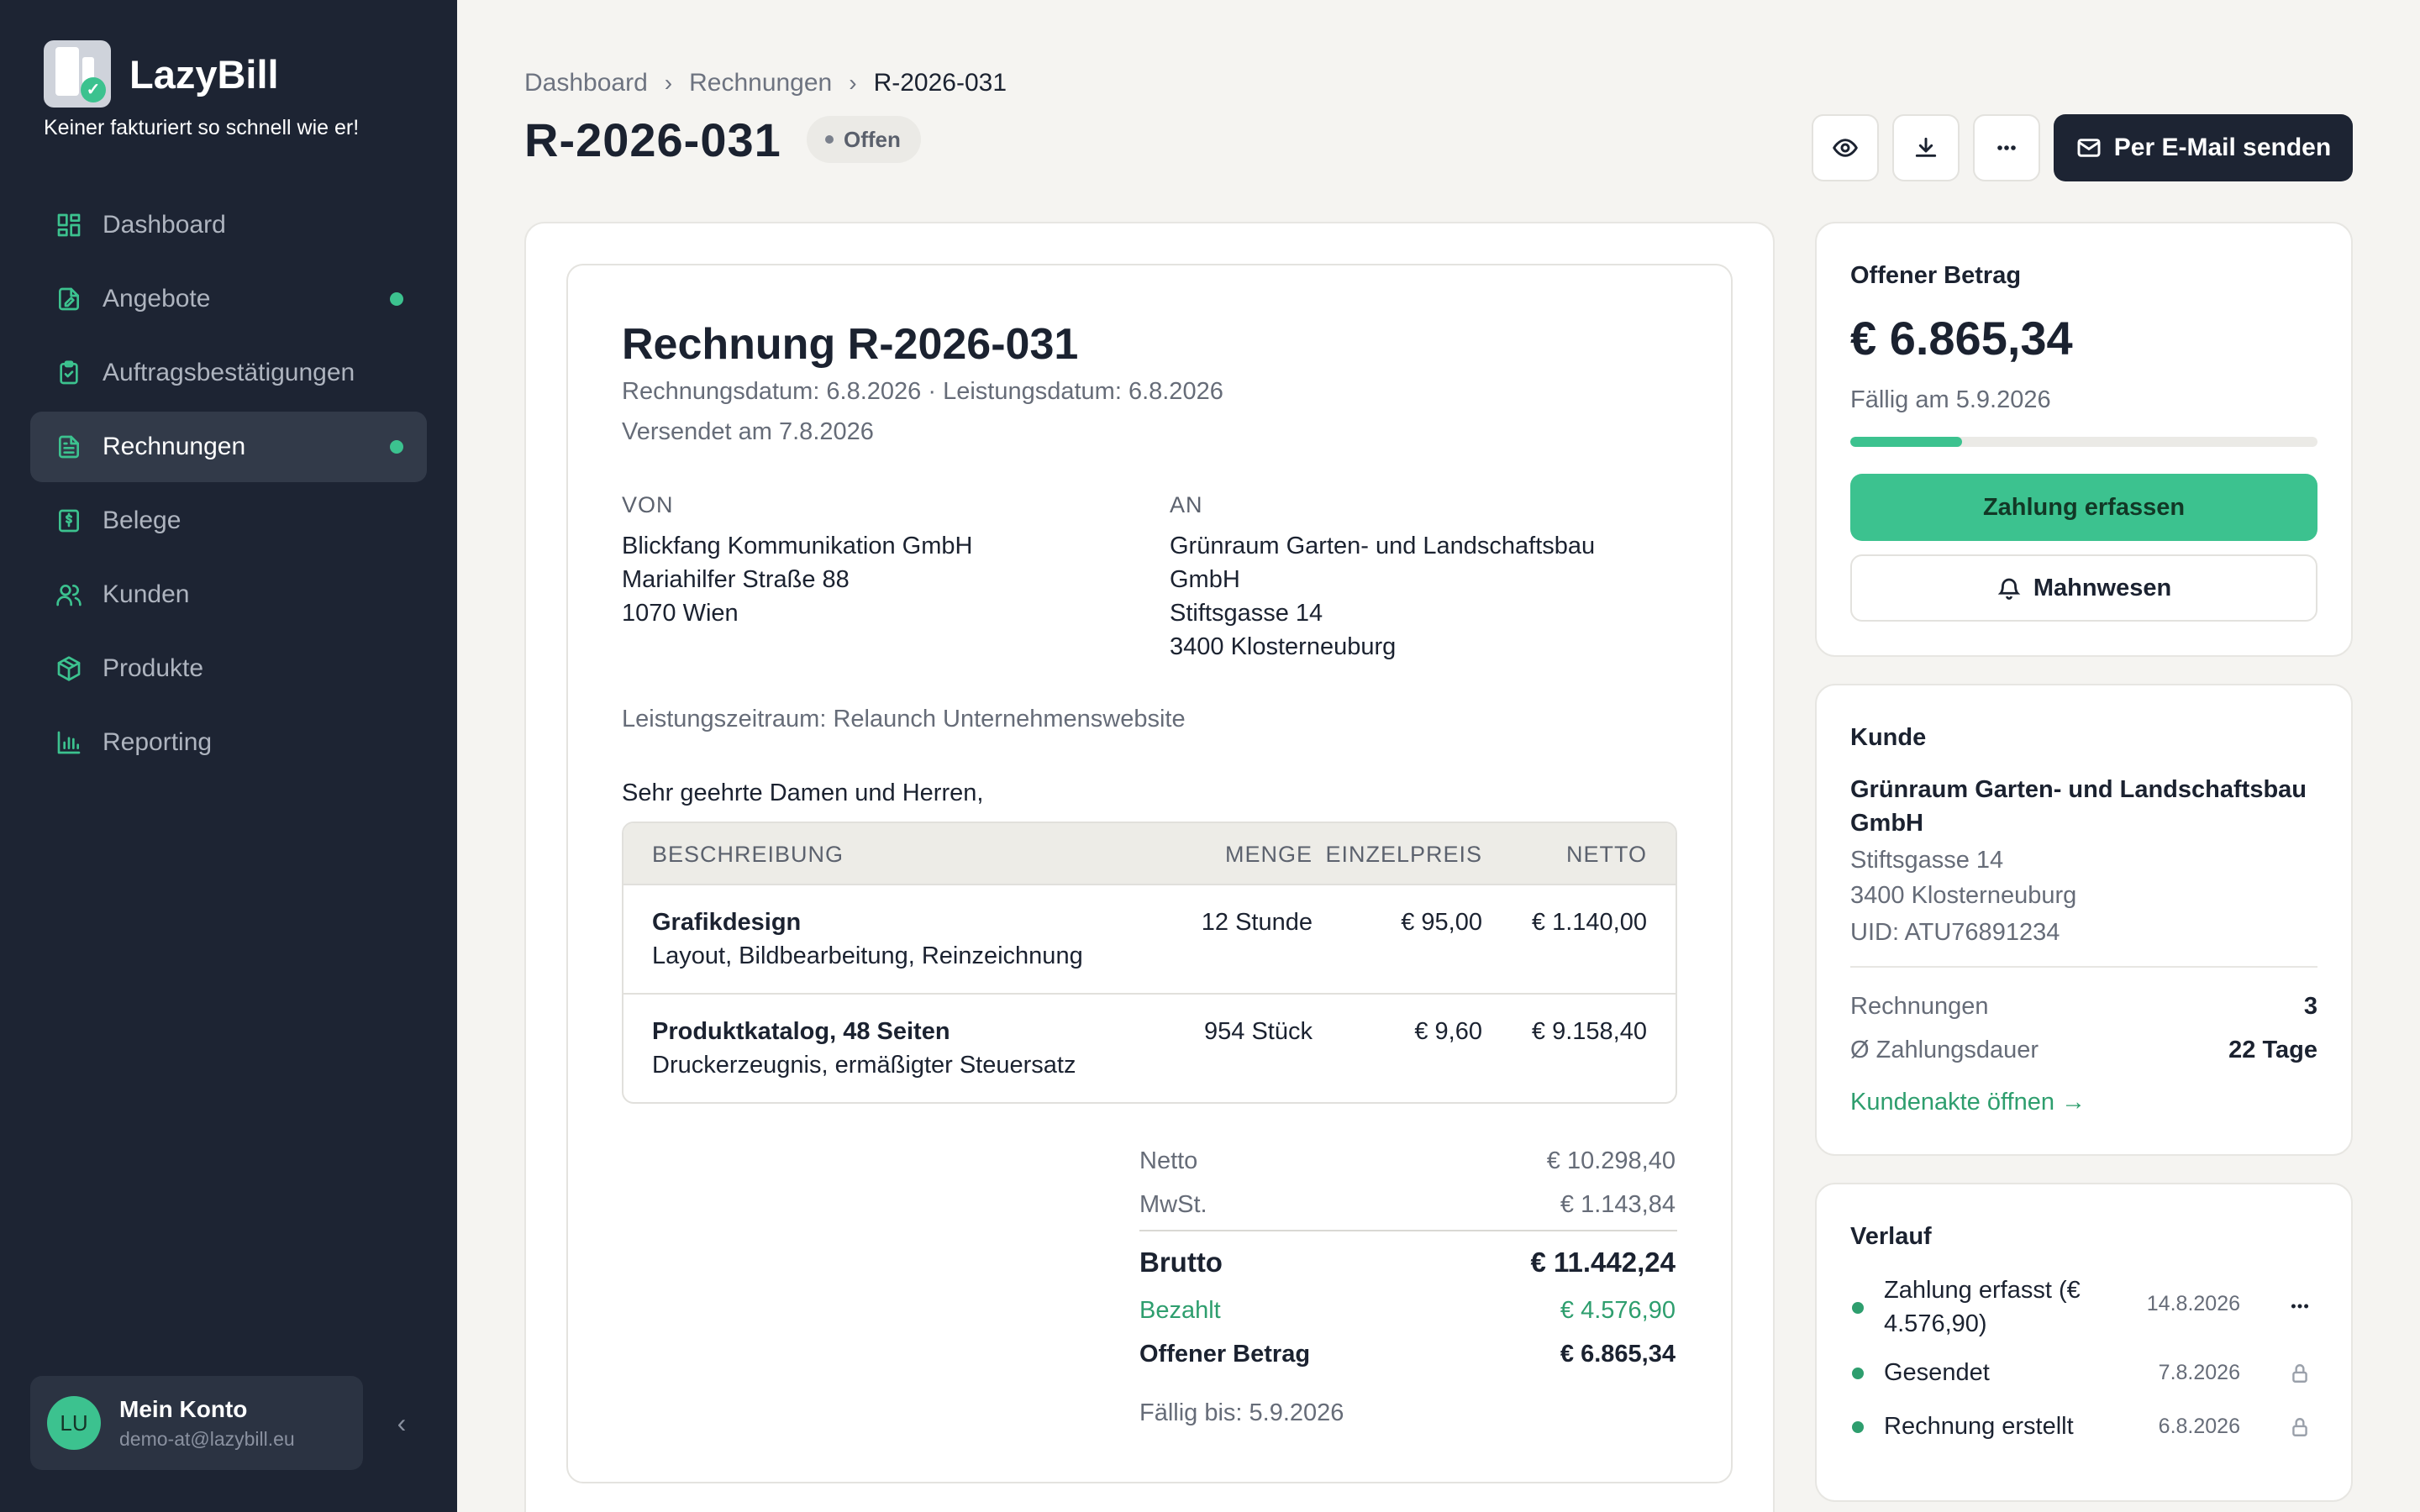  I want to click on sidebar-item-label: Produkte, so click(153, 668).